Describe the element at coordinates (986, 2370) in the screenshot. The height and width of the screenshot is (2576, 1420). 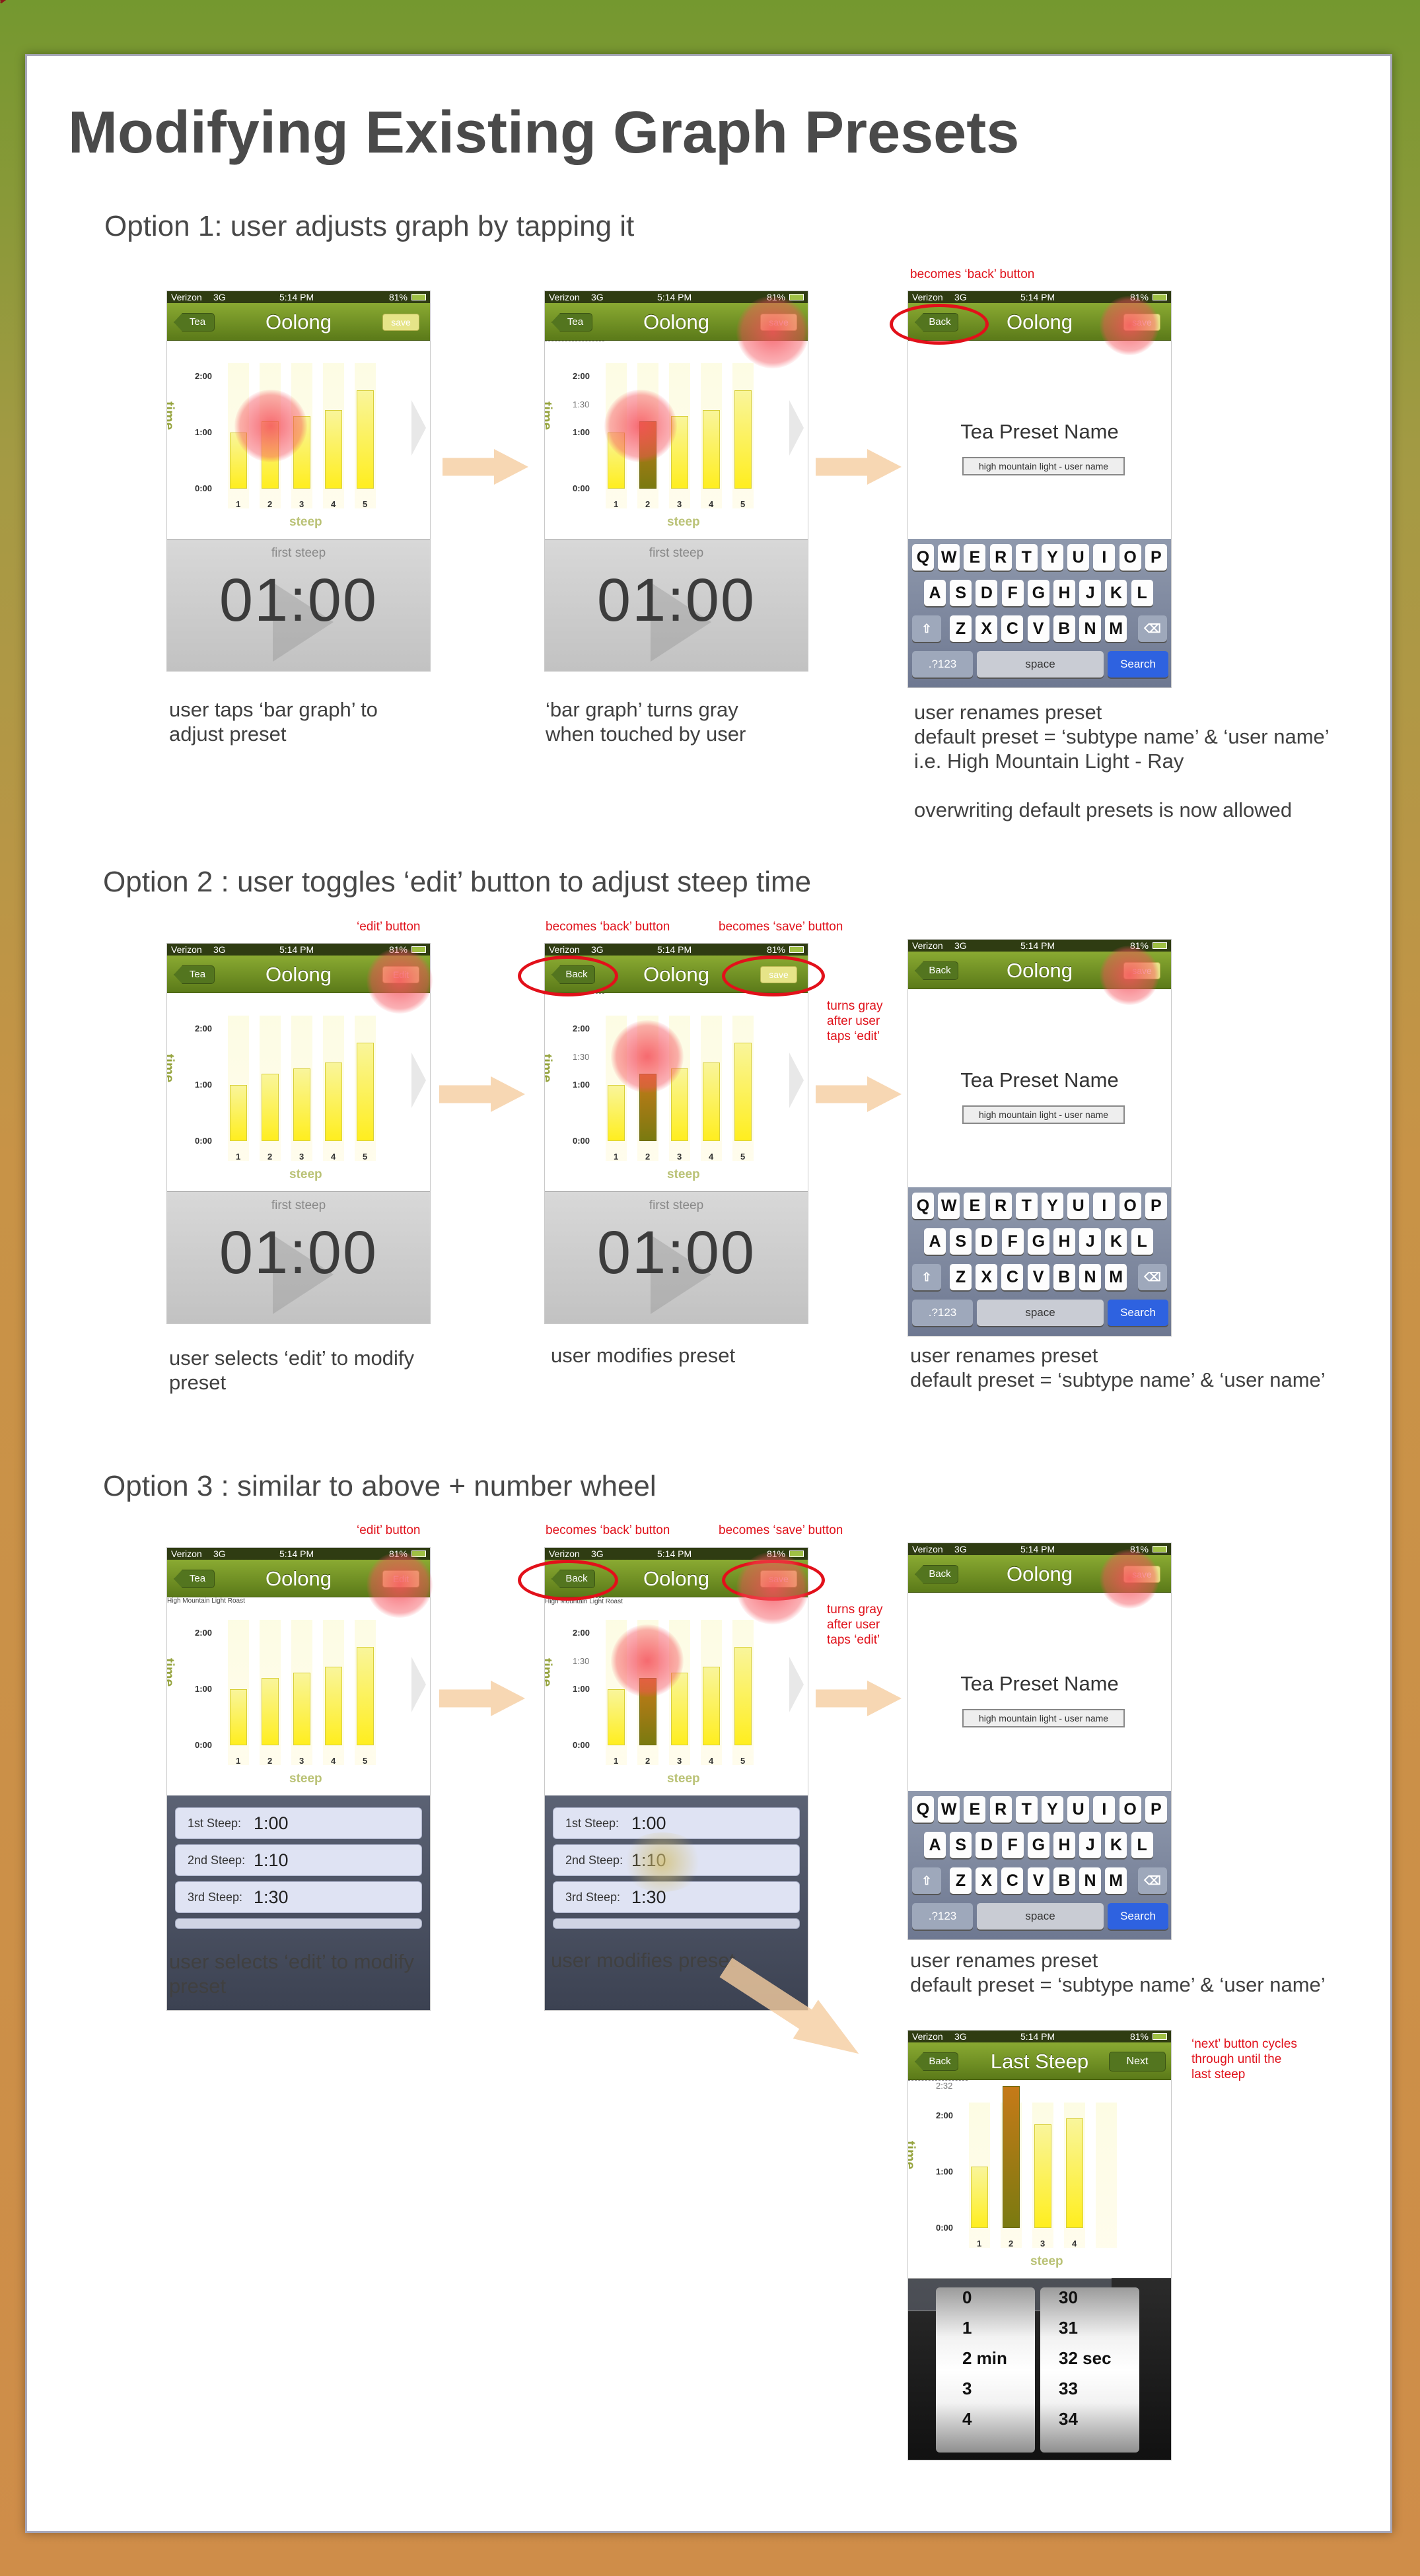
I see `minutes-wheel` at that location.